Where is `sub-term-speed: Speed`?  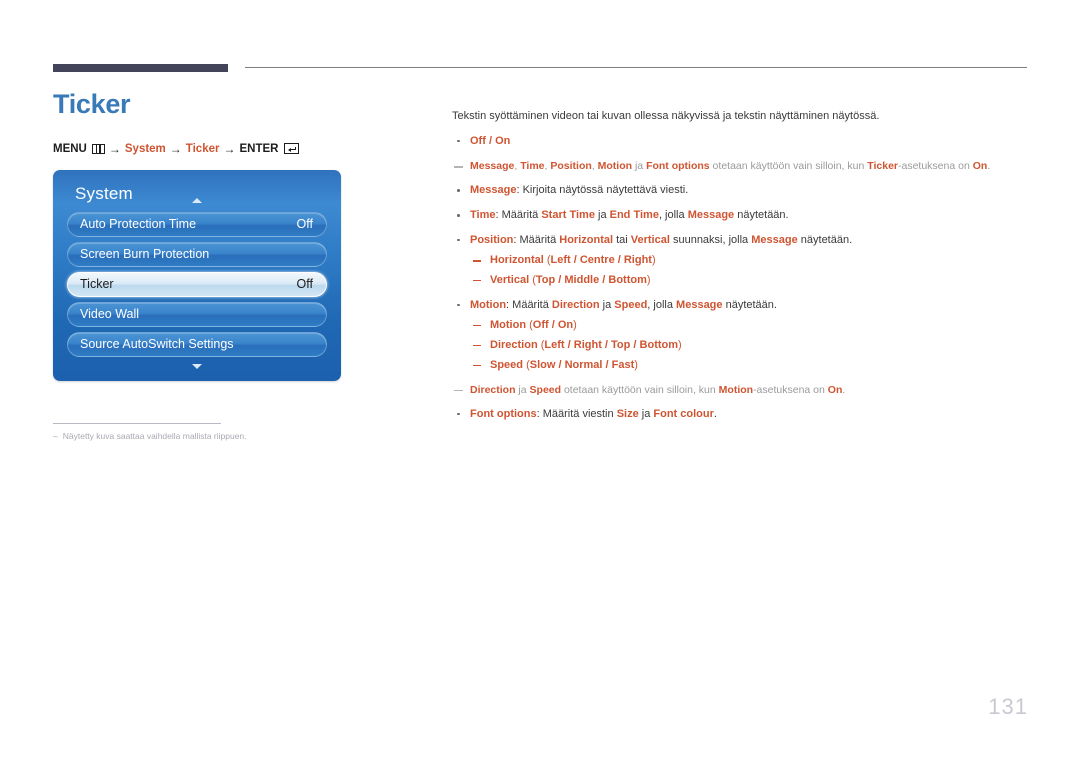 sub-term-speed: Speed is located at coordinates (507, 364).